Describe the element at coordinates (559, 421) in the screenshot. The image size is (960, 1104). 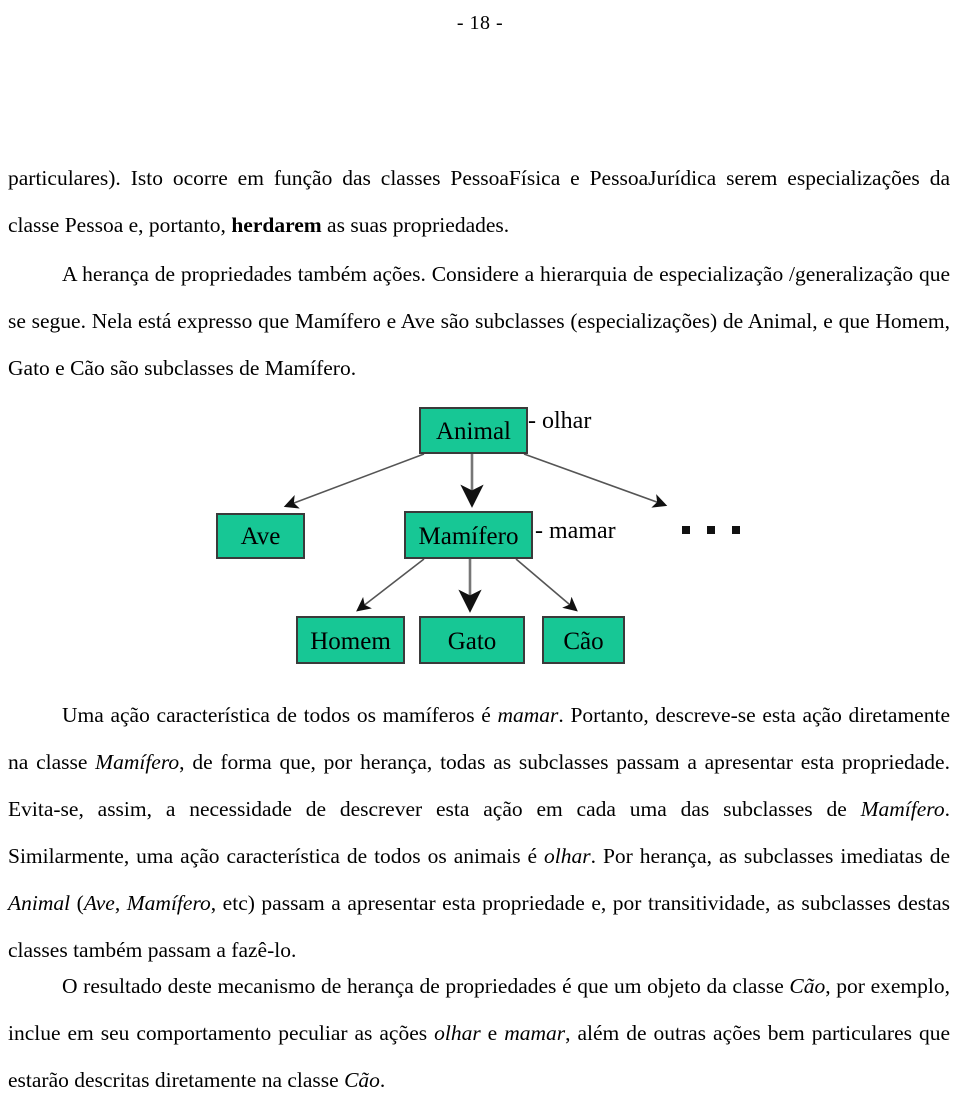
I see `olhar-annotation: - olhar` at that location.